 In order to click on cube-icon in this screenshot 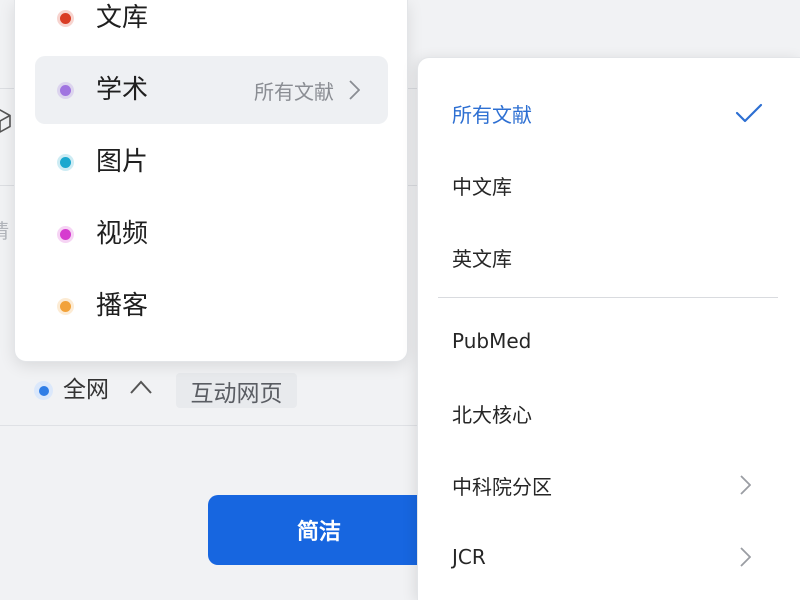, I will do `click(5, 121)`.